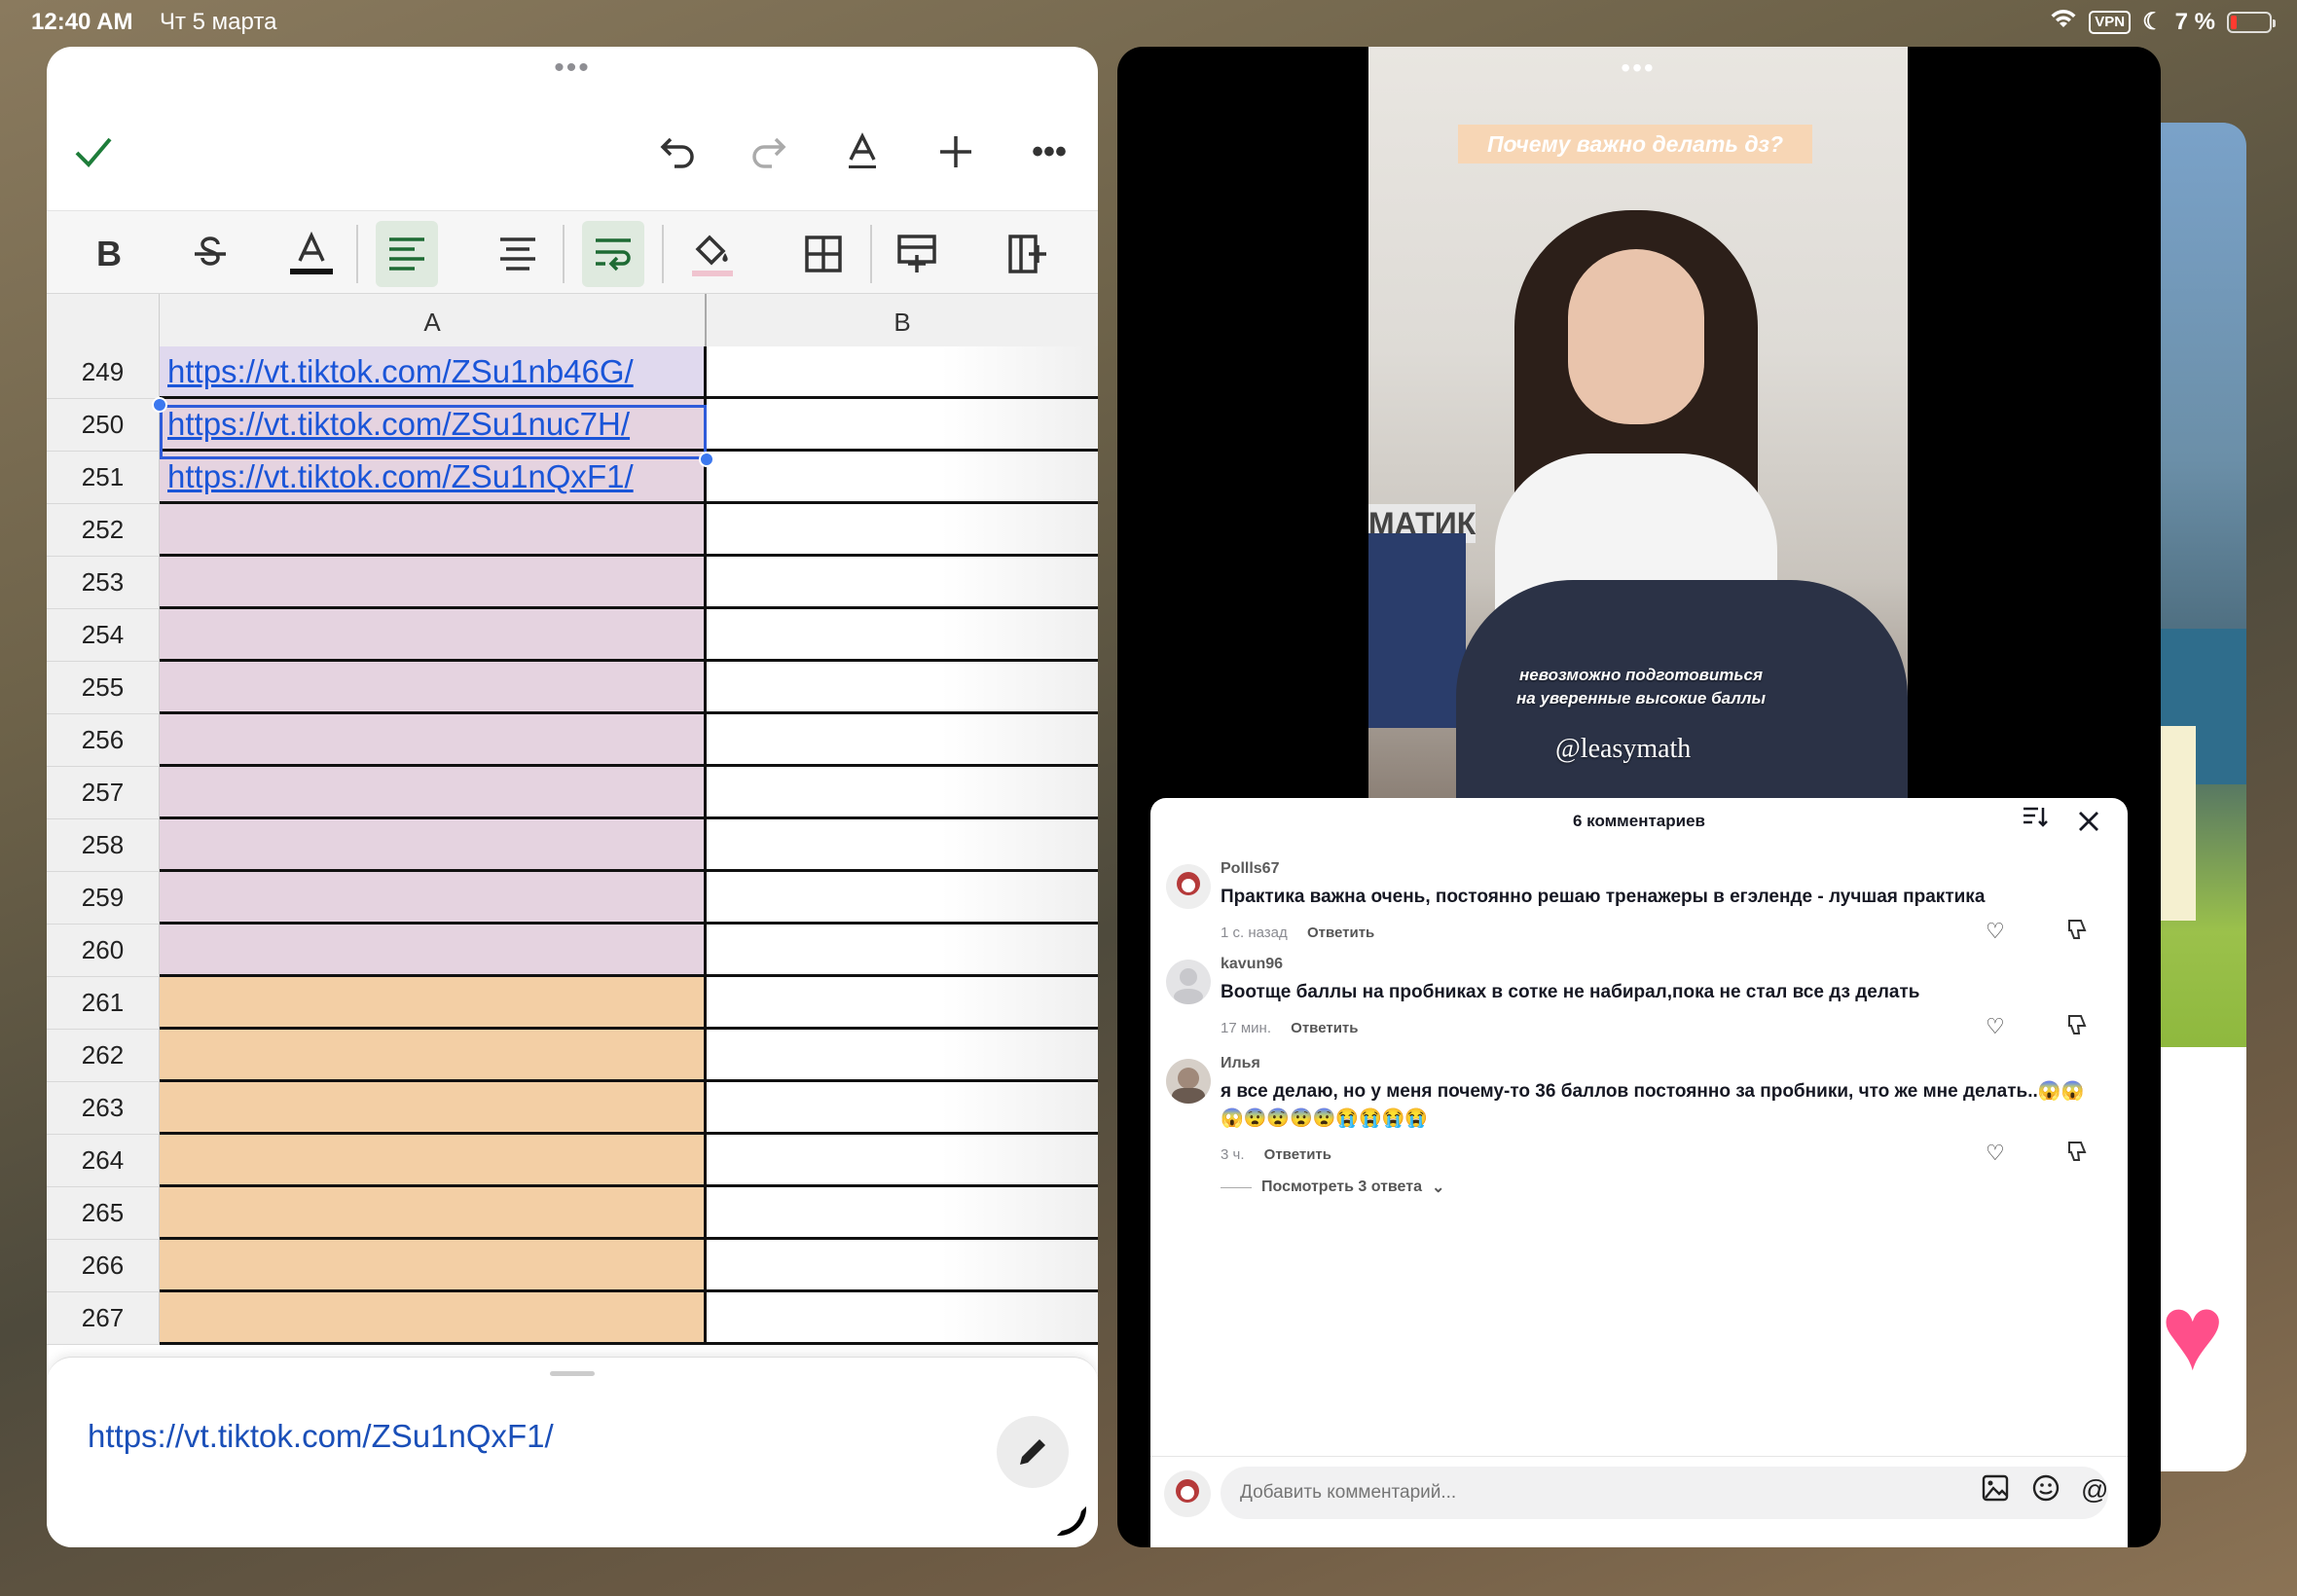  I want to click on comment-username: Илья, so click(1240, 1063).